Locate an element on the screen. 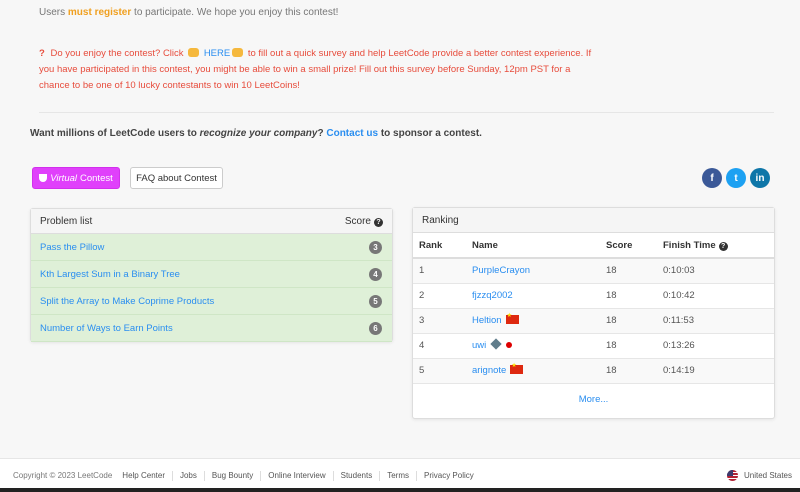 The width and height of the screenshot is (800, 492). sponsor-text-3: to sponsor a contest. is located at coordinates (431, 133).